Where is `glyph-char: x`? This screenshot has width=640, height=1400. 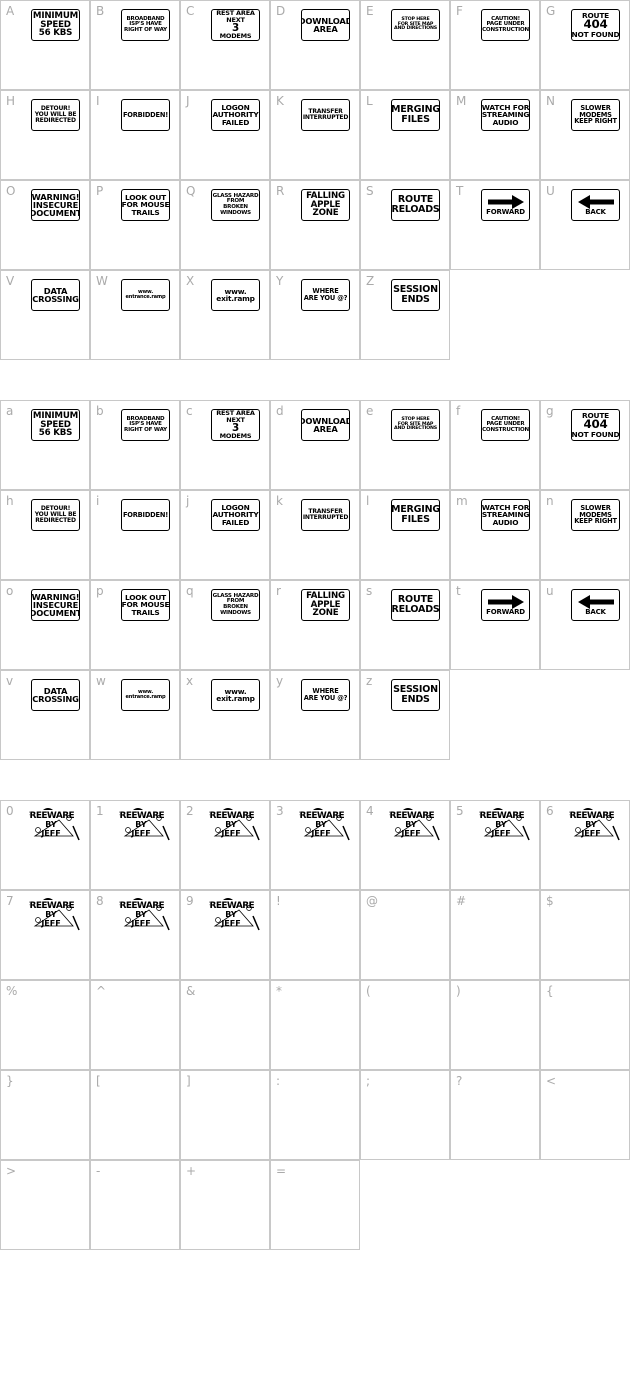
glyph-char: x is located at coordinates (190, 681).